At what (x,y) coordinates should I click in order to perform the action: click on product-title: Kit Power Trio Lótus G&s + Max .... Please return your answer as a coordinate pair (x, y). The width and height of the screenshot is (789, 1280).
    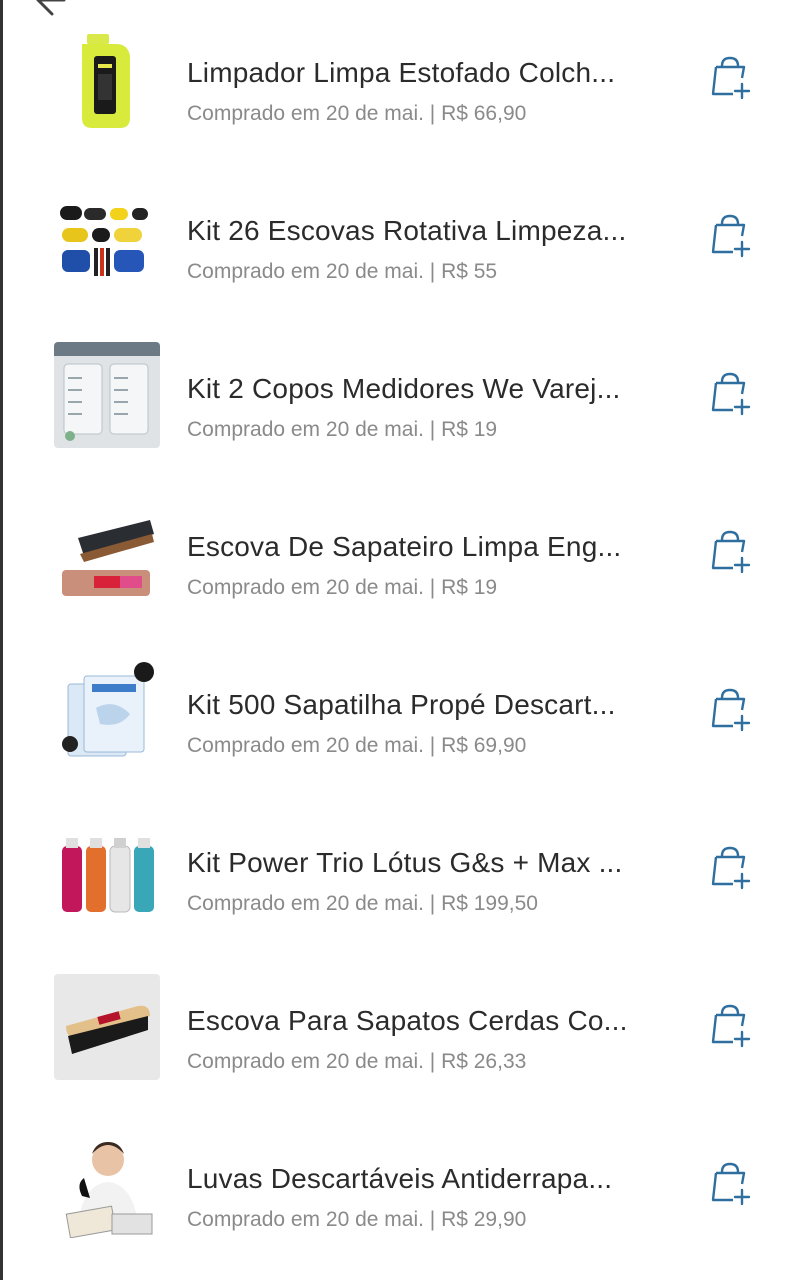
    Looking at the image, I should click on (434, 863).